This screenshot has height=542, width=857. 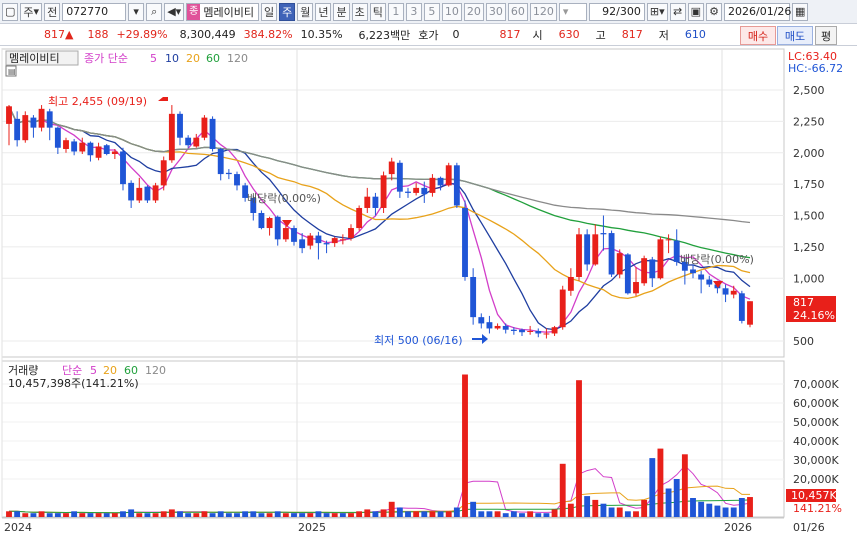 What do you see at coordinates (154, 11) in the screenshot?
I see `search-icon: ⌕` at bounding box center [154, 11].